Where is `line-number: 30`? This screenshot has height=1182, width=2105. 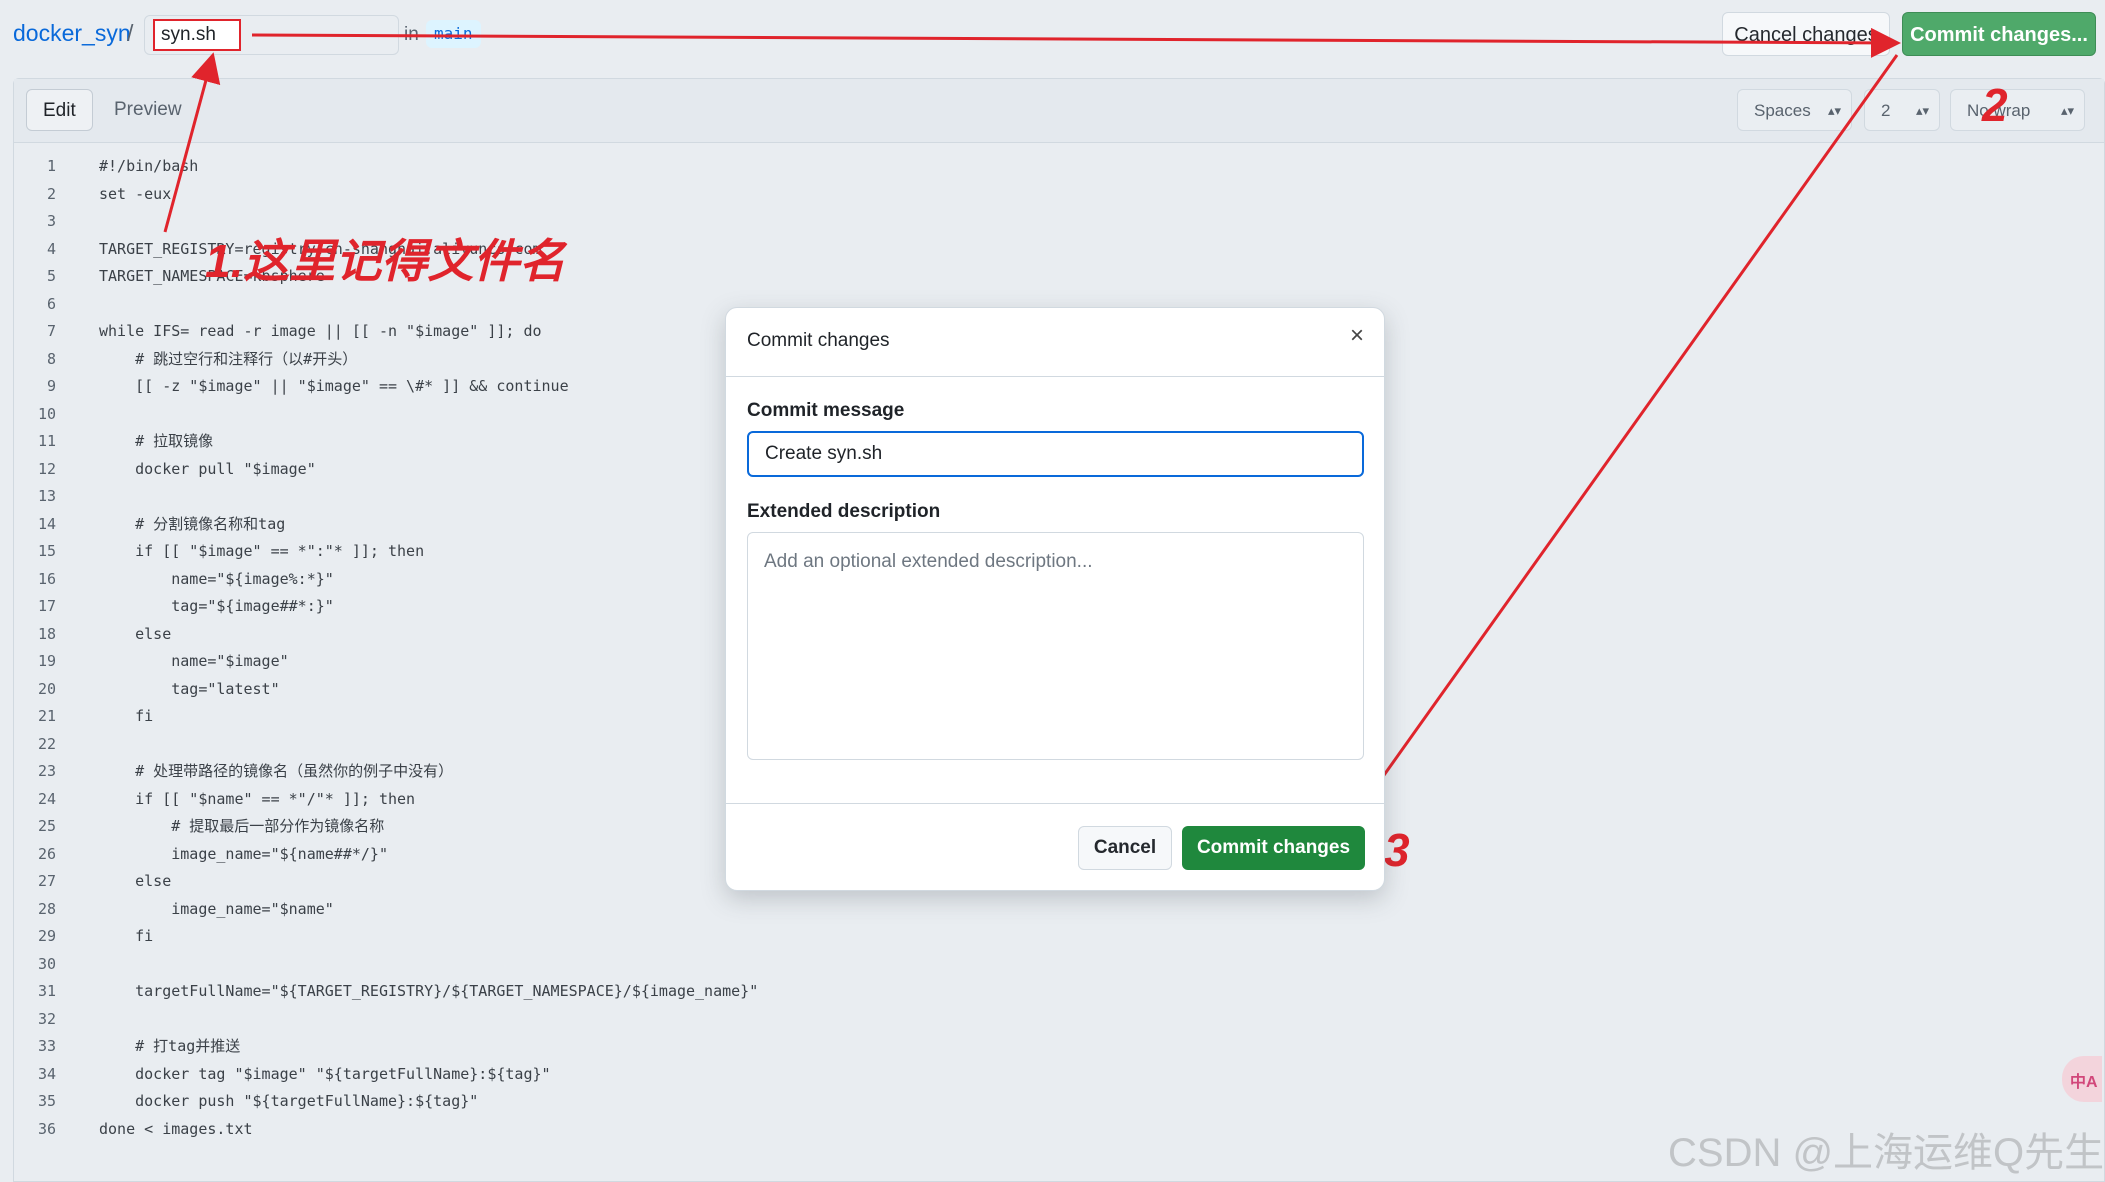
line-number: 30 is located at coordinates (46, 963).